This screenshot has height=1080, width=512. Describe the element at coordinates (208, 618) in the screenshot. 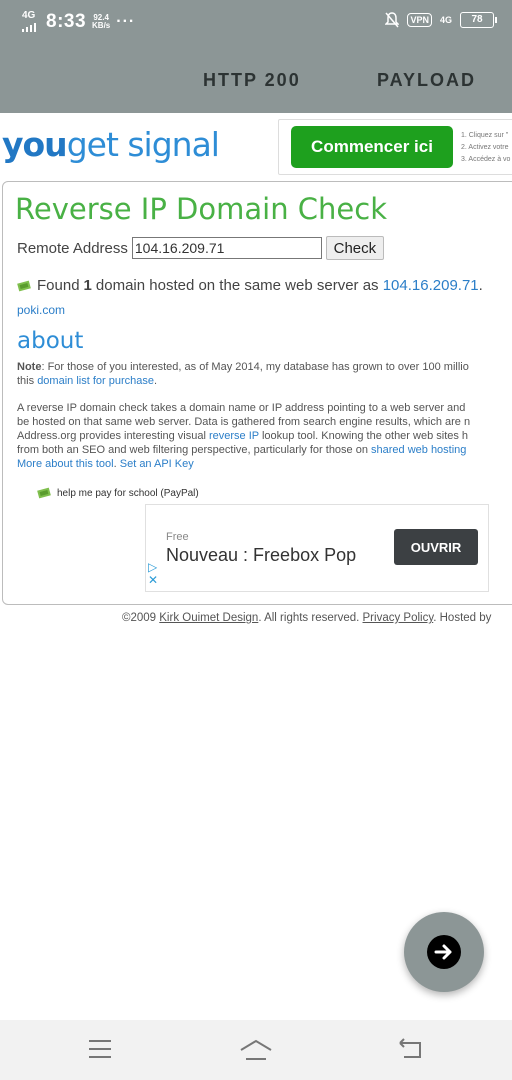

I see `author-link: Kirk Ouimet Design` at that location.